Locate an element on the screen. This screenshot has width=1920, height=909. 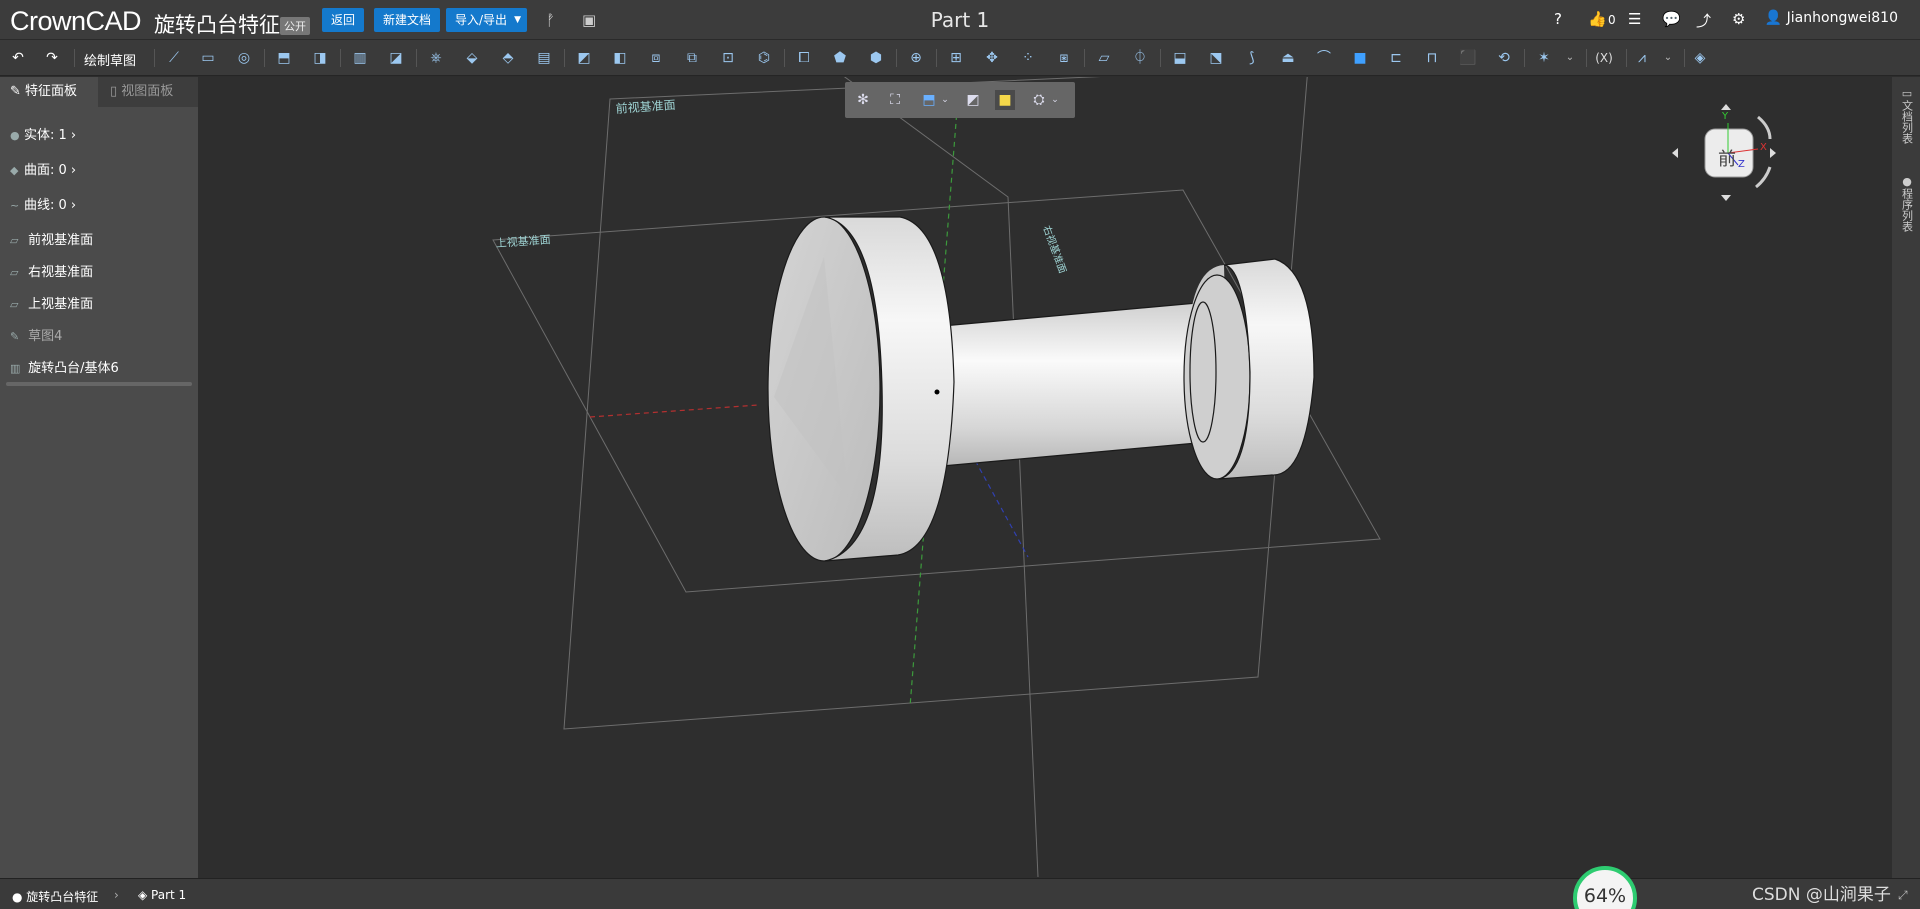
settings-gear-icon: ⚙ is located at coordinates (1738, 19).